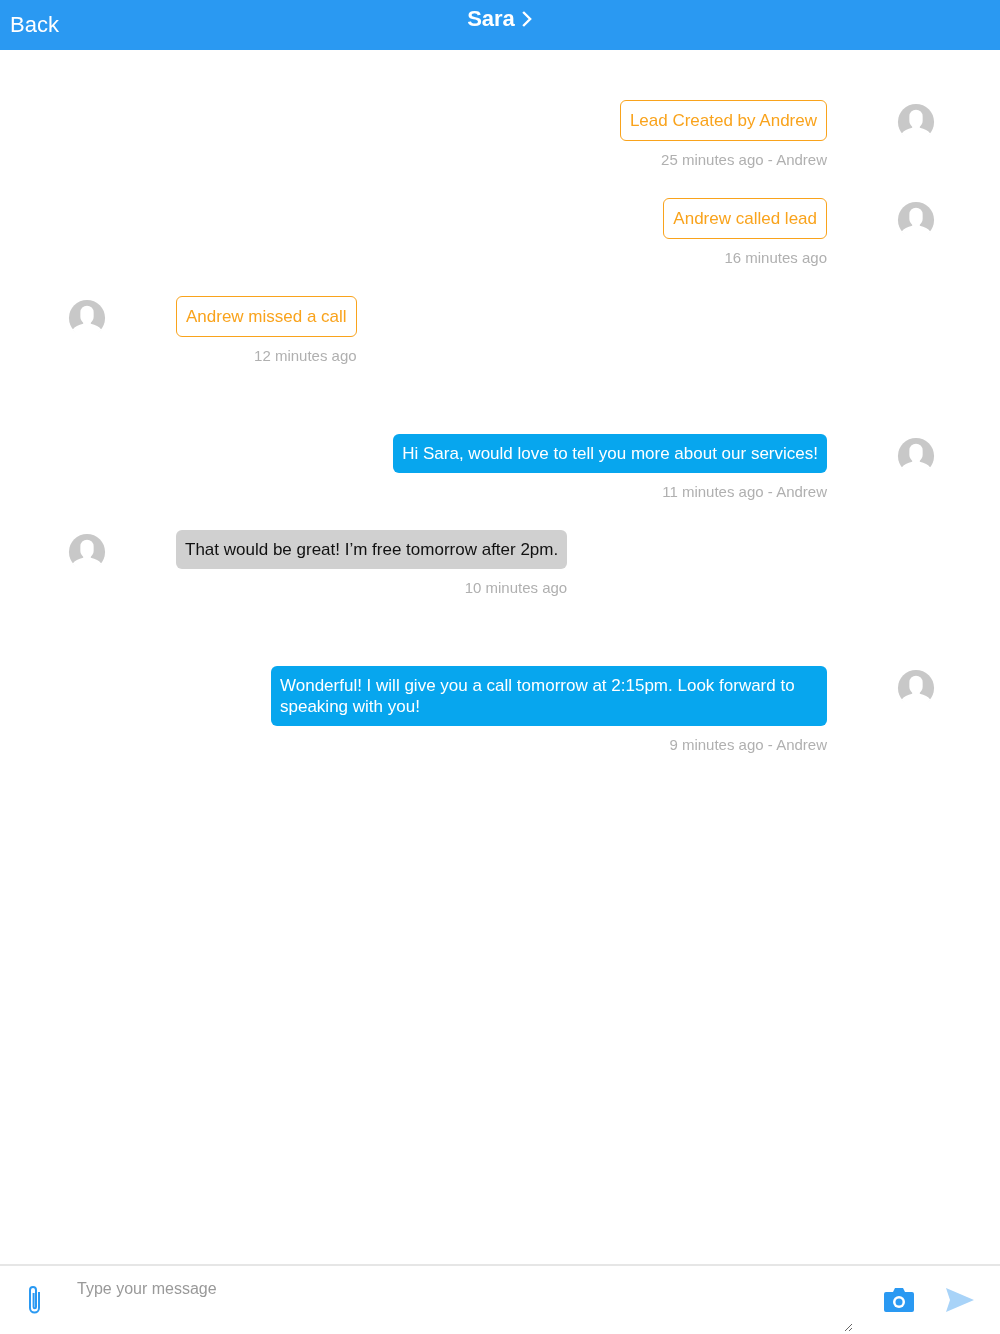  What do you see at coordinates (723, 120) in the screenshot?
I see `event-label: Lead Created by Andrew` at bounding box center [723, 120].